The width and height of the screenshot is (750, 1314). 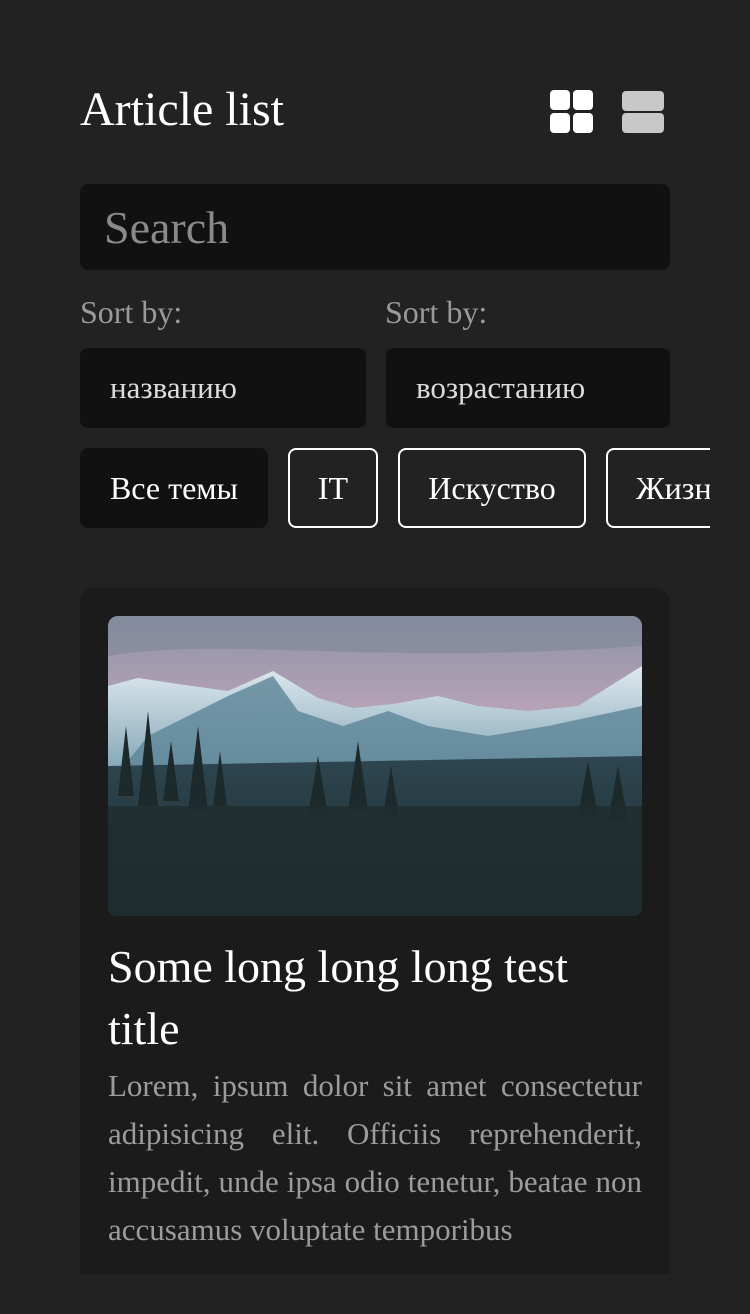 What do you see at coordinates (528, 388) in the screenshot?
I see `sort-order-select: возрастанию` at bounding box center [528, 388].